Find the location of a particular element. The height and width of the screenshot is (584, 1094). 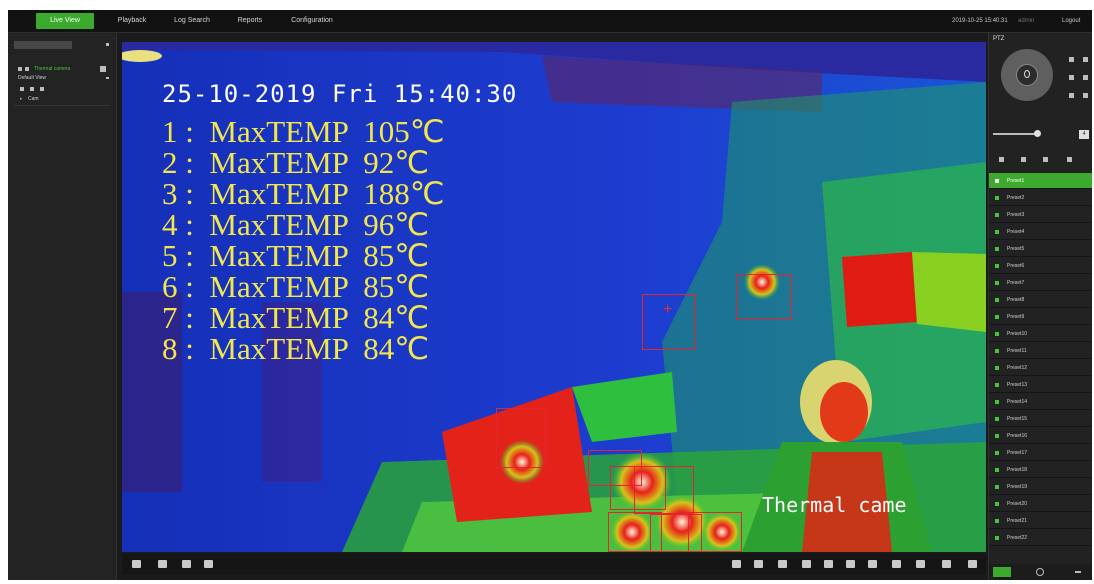

playback-icon is located at coordinates (920, 564).